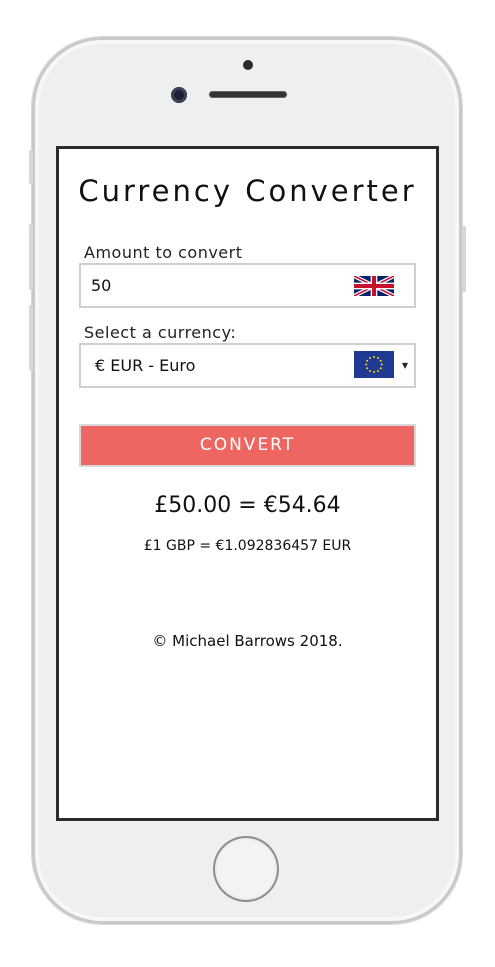 The width and height of the screenshot is (495, 967). Describe the element at coordinates (145, 365) in the screenshot. I see `currency-selected-value: € EUR - Euro` at that location.